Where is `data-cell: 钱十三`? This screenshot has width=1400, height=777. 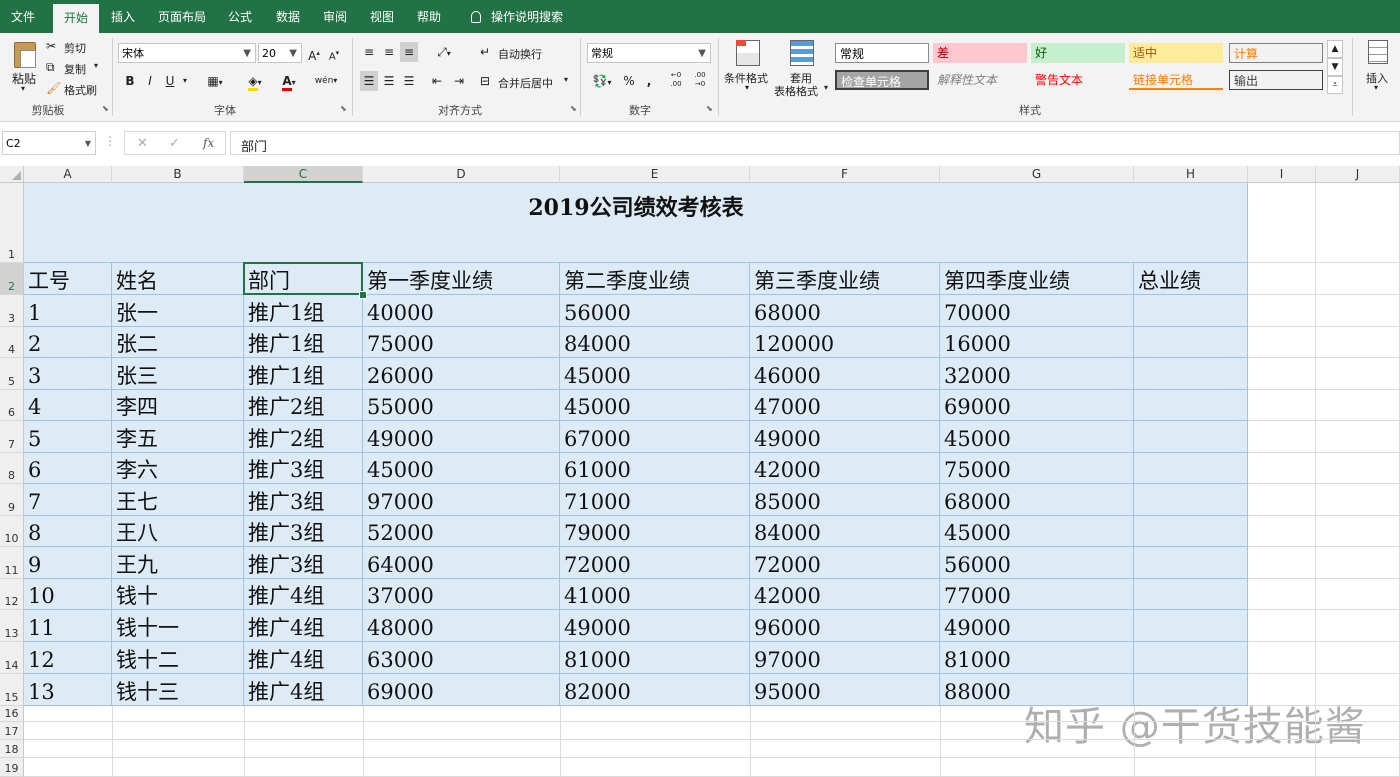 data-cell: 钱十三 is located at coordinates (178, 690).